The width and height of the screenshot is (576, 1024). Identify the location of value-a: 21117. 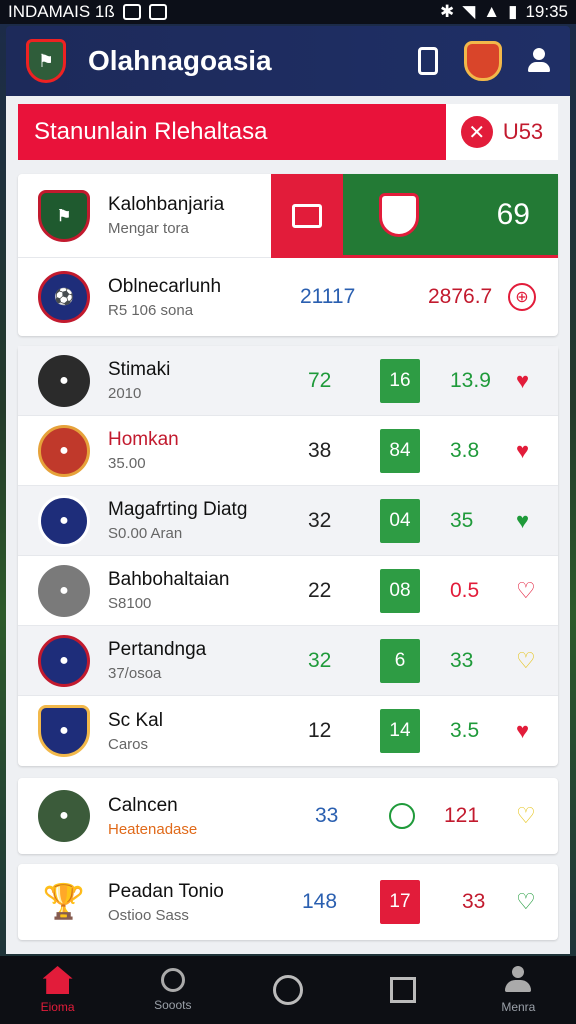
(328, 296).